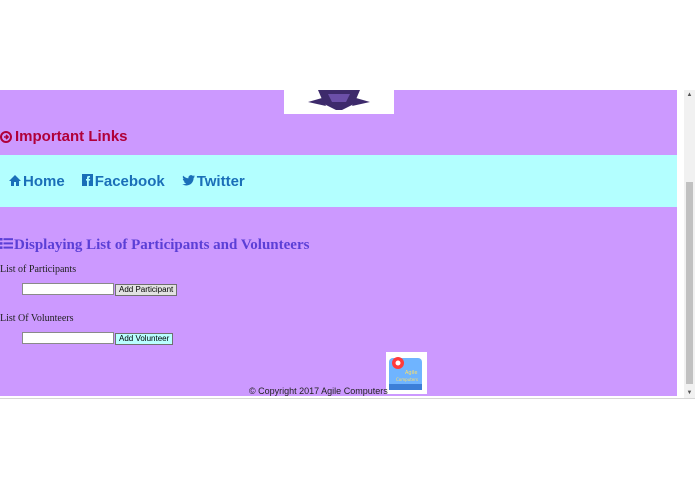 The width and height of the screenshot is (695, 494). I want to click on participants-label: List of Participants, so click(38, 269).